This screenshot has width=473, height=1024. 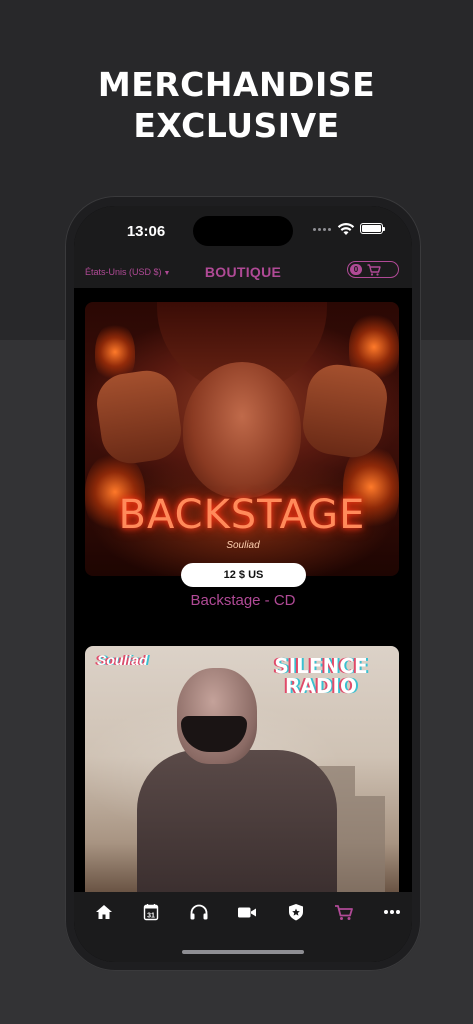 I want to click on tab-more, so click(x=392, y=912).